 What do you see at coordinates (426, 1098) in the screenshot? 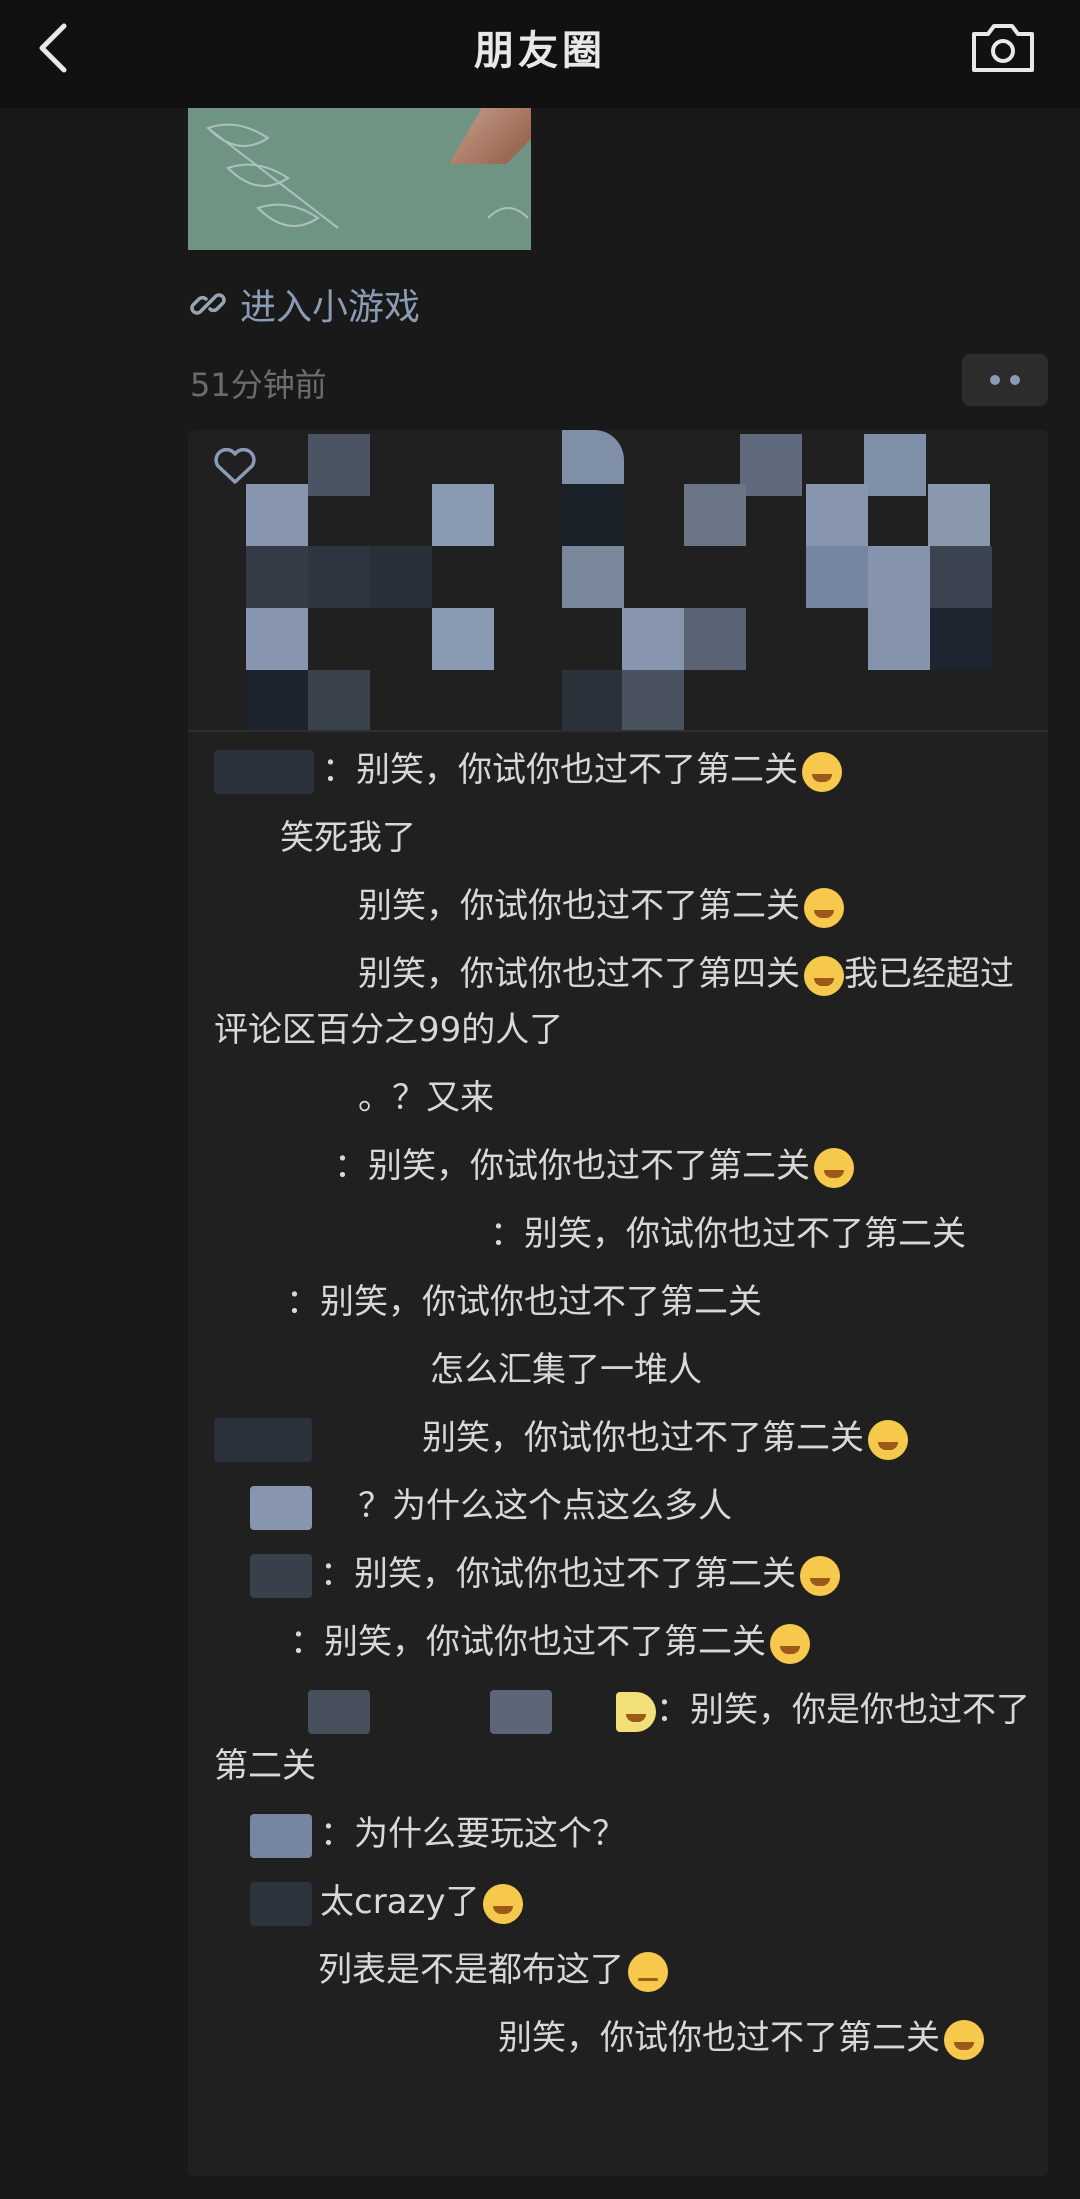
I see `comment-text: 。？又来` at bounding box center [426, 1098].